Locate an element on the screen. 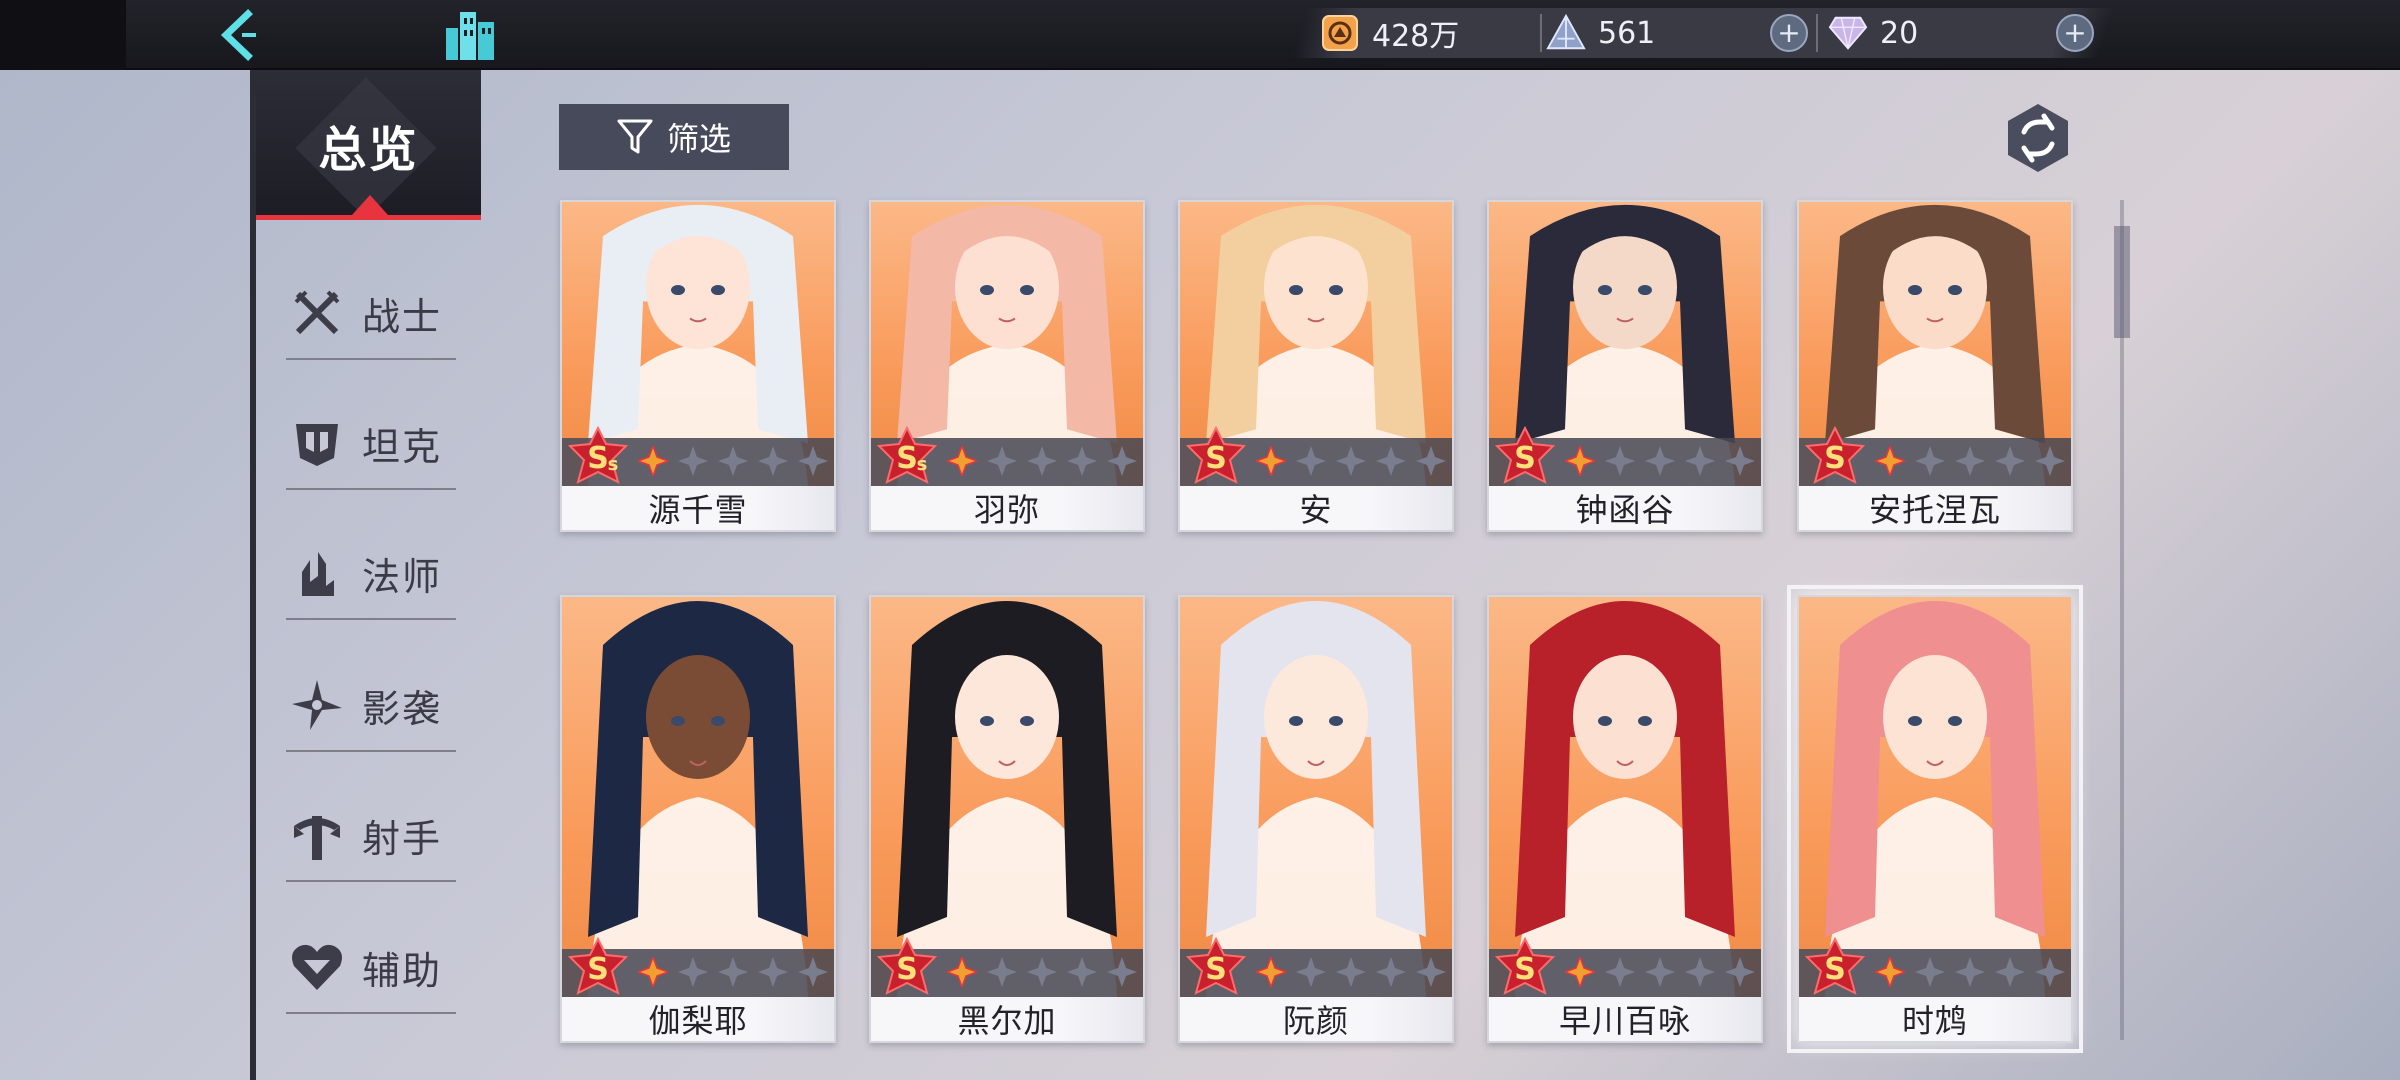 This screenshot has height=1080, width=2400. sidebar-item-tank: 坦克 is located at coordinates (371, 443).